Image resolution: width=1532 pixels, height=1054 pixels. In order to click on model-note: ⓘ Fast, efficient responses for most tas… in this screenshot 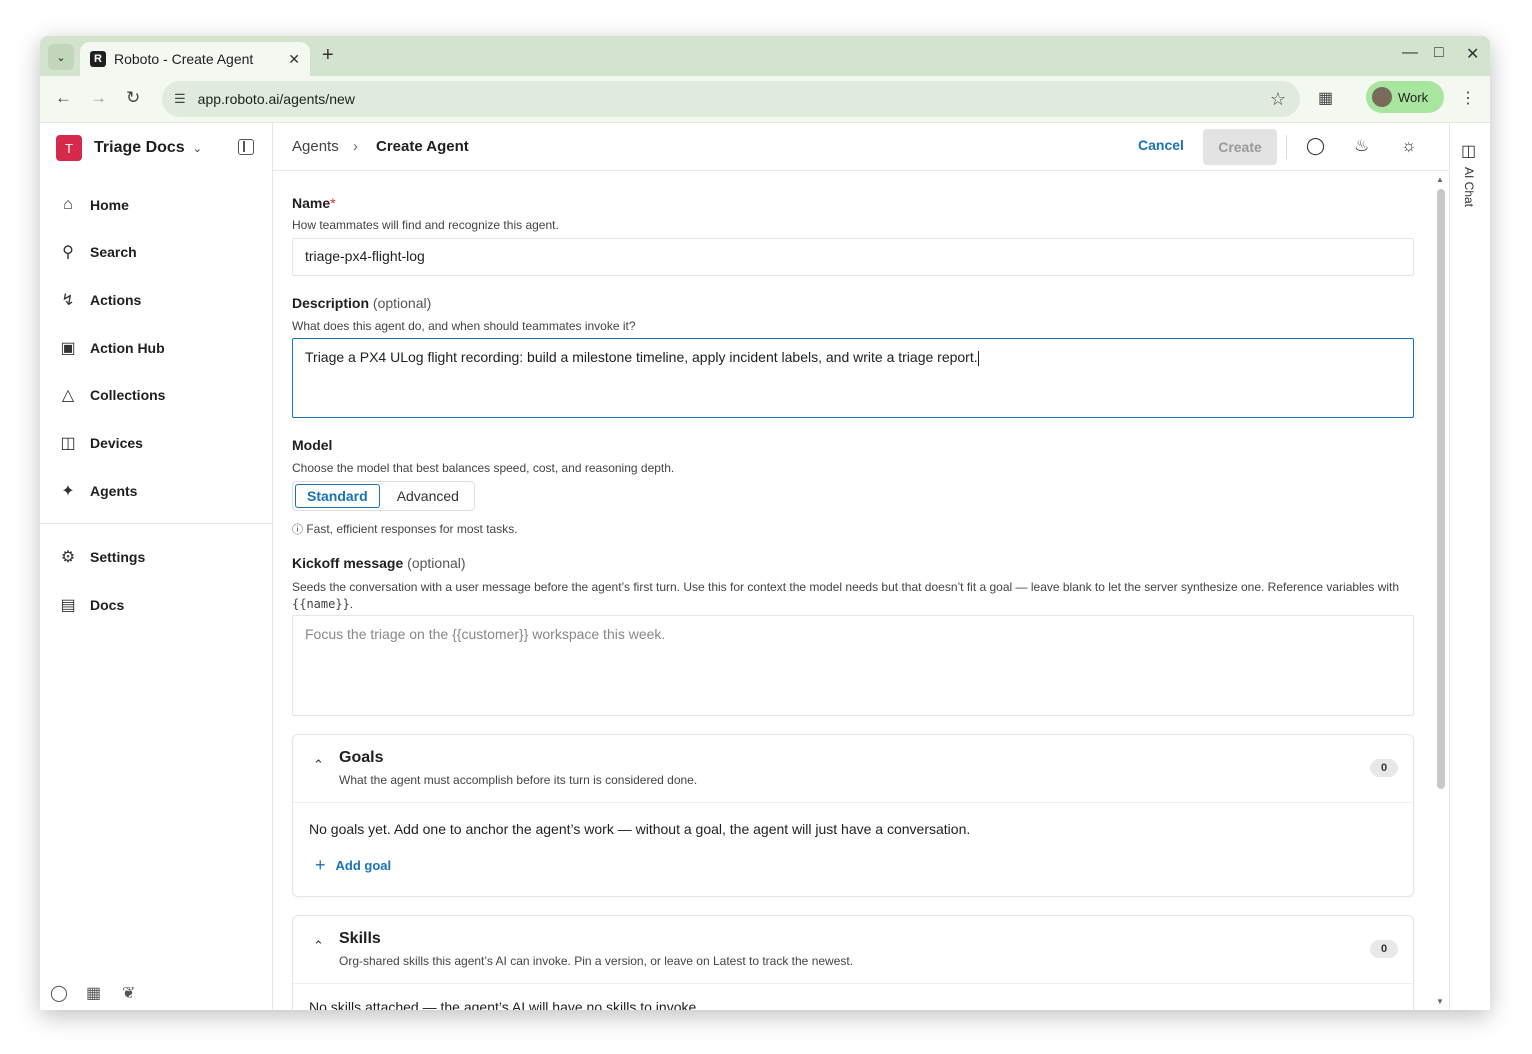, I will do `click(405, 529)`.